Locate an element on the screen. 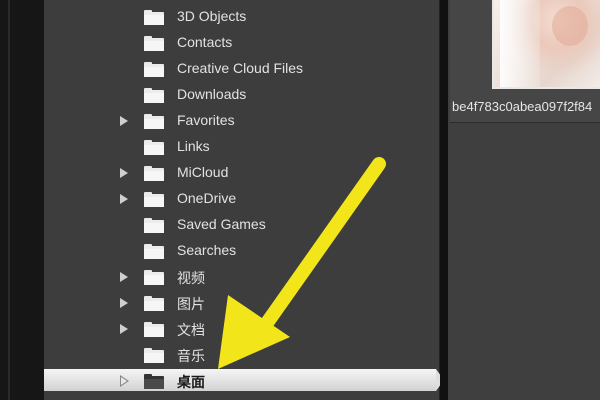 This screenshot has width=600, height=400. folder-tree-item: Searches is located at coordinates (241, 251).